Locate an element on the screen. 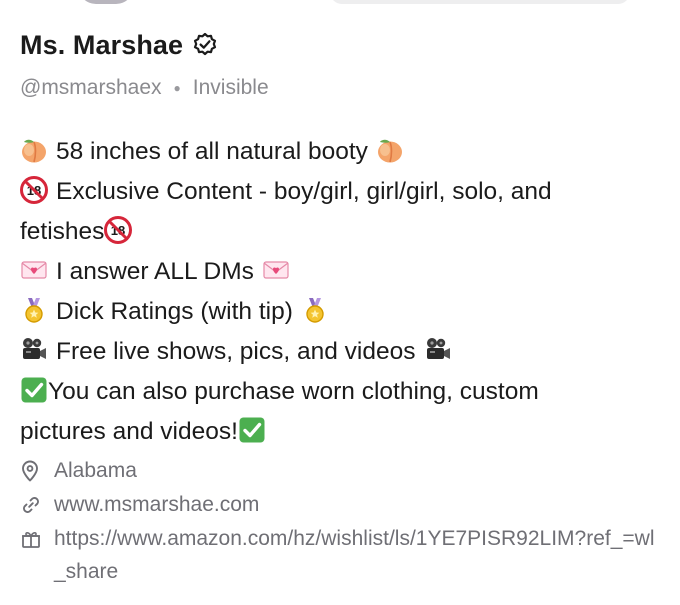 This screenshot has height=605, width=680. avatar-edge is located at coordinates (106, 2).